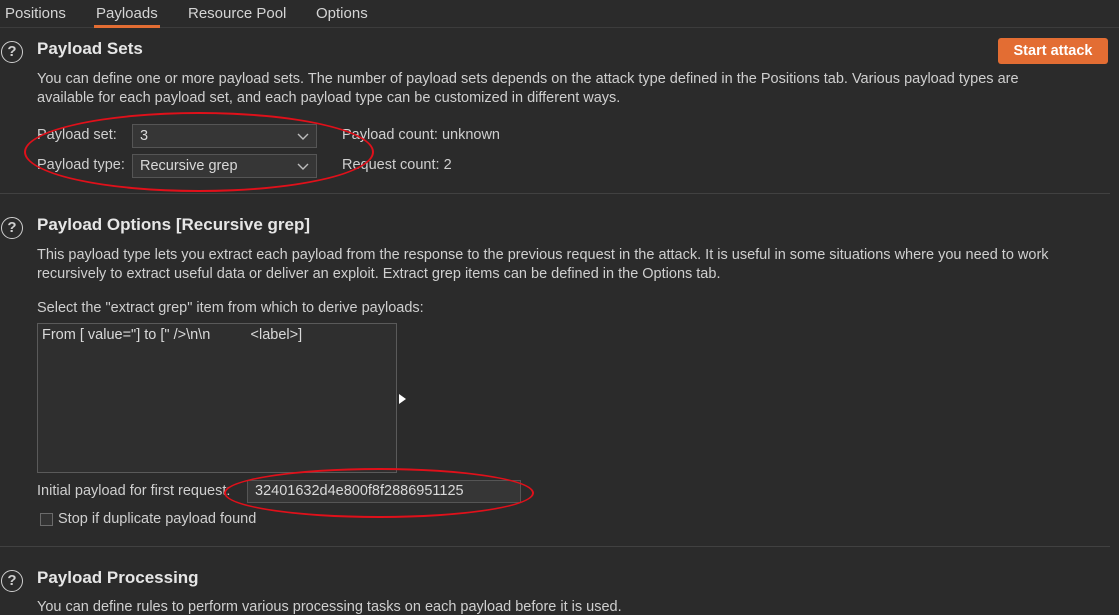 Image resolution: width=1119 pixels, height=615 pixels. What do you see at coordinates (189, 166) in the screenshot?
I see `payload-type-value: Recursive grep` at bounding box center [189, 166].